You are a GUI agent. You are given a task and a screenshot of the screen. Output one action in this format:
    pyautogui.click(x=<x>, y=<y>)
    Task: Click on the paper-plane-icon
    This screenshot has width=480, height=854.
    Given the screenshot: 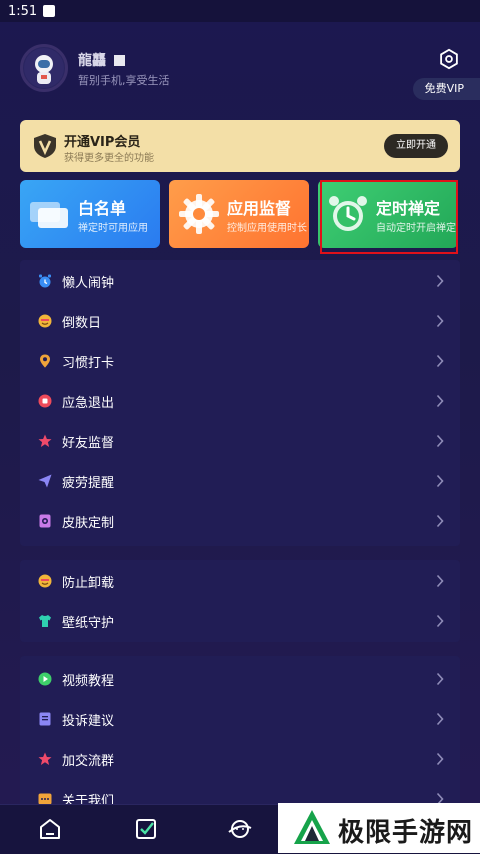 What is the action you would take?
    pyautogui.click(x=45, y=481)
    